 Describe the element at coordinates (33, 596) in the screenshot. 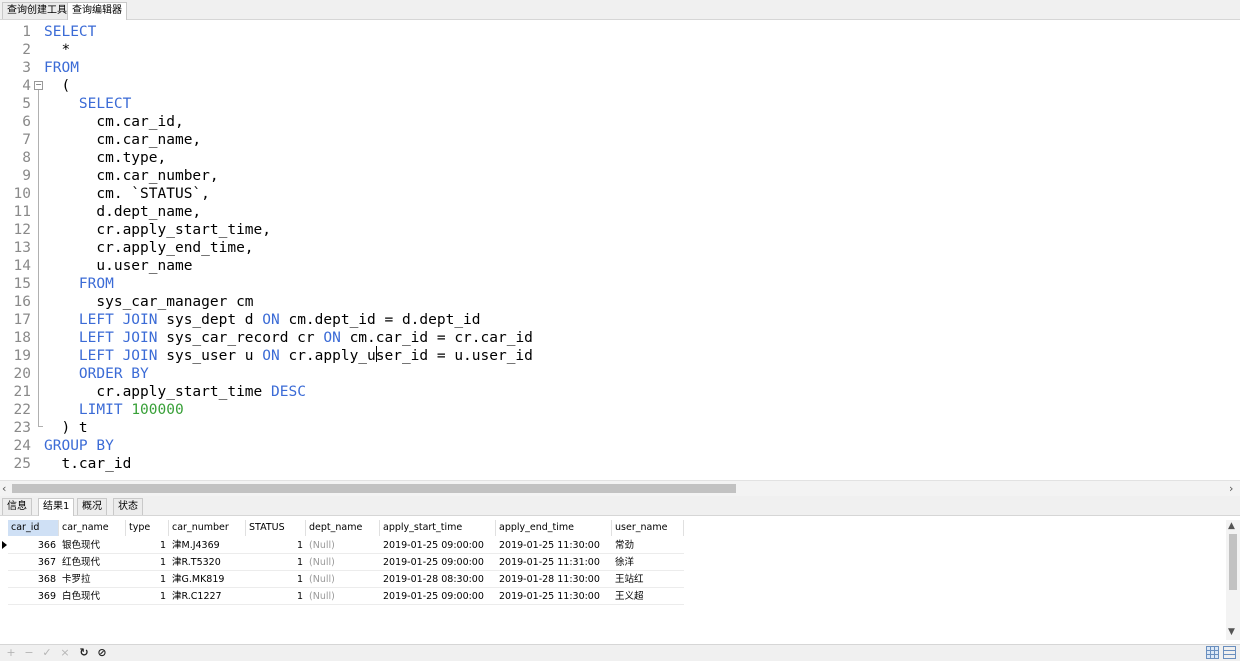

I see `grid-cell: 369` at that location.